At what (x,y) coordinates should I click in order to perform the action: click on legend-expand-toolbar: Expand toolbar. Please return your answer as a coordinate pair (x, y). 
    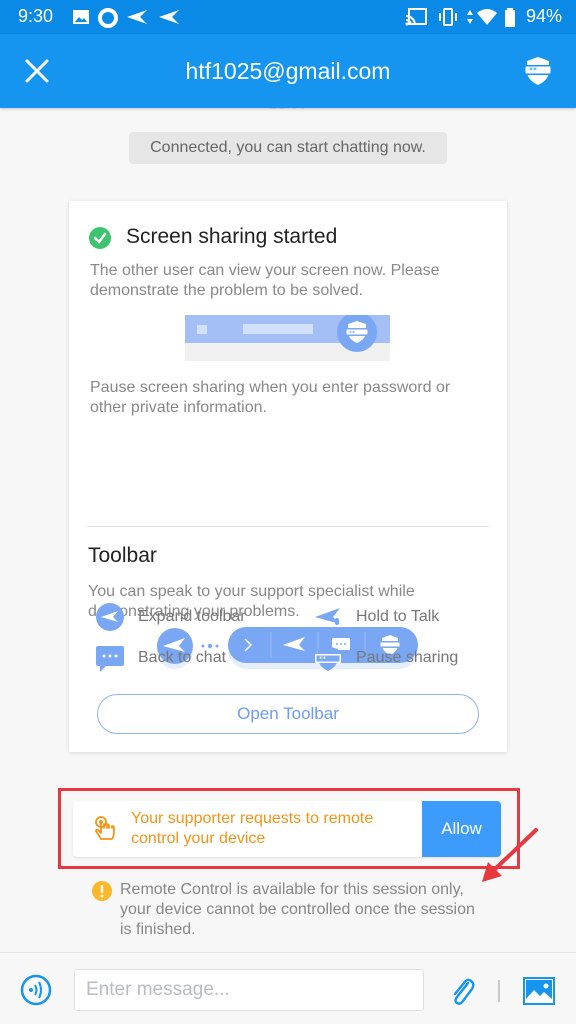
    Looking at the image, I should click on (171, 617).